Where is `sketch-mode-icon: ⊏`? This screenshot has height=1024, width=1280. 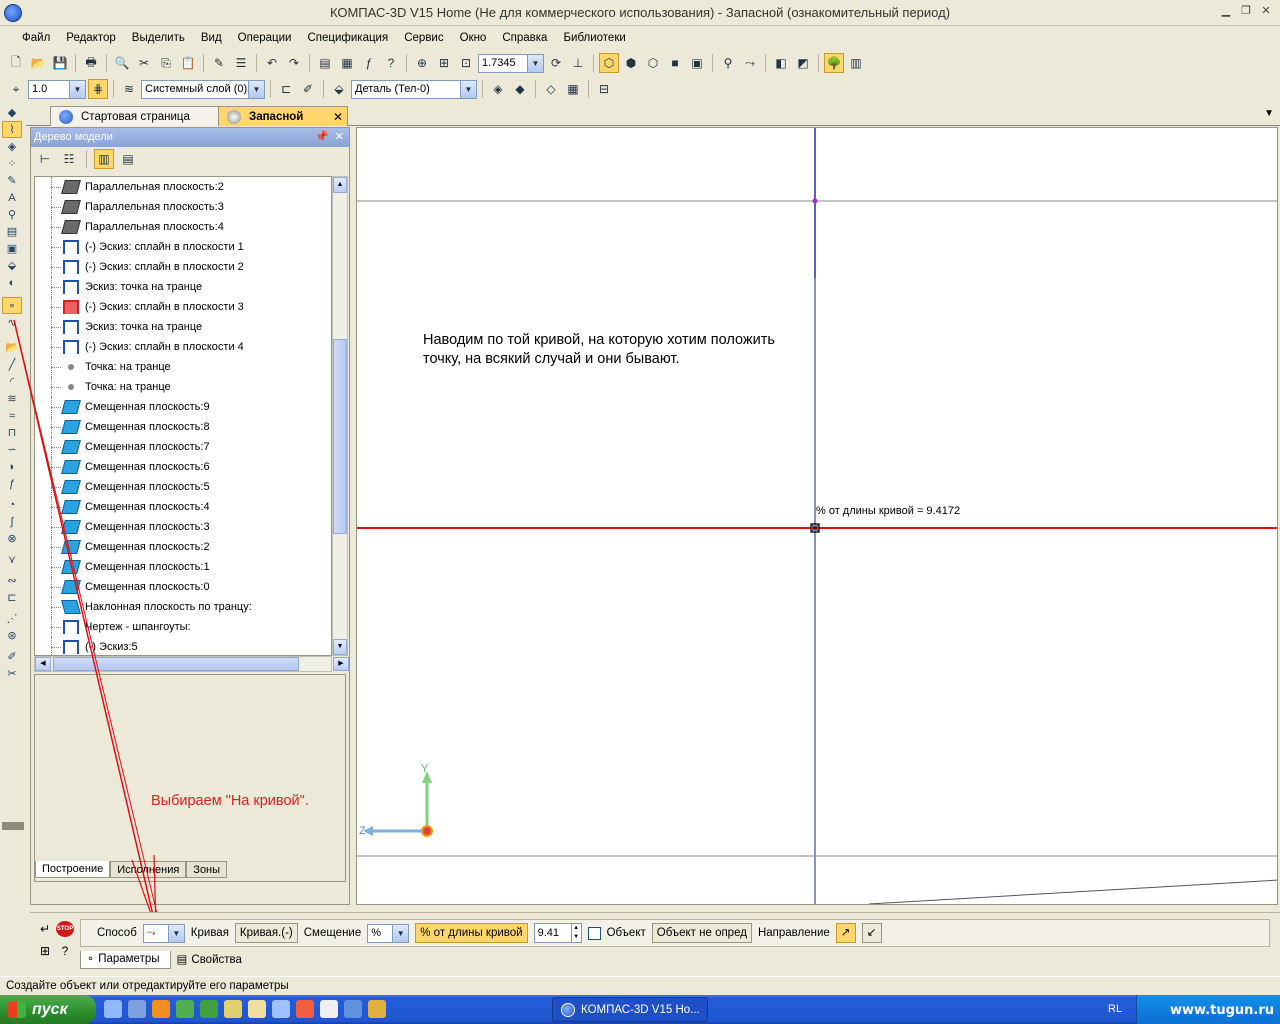
sketch-mode-icon: ⊏ is located at coordinates (286, 89).